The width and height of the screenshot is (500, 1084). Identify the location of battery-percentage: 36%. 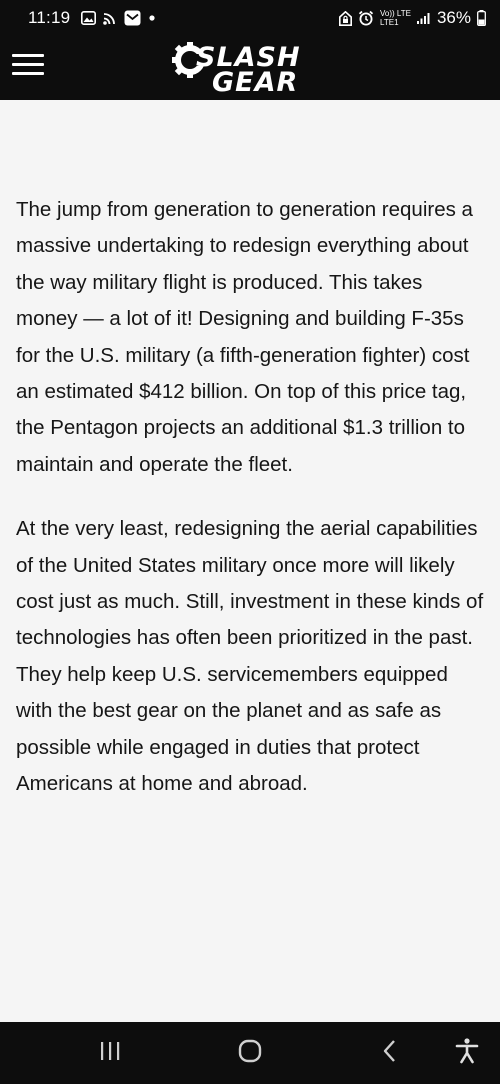
(453, 17).